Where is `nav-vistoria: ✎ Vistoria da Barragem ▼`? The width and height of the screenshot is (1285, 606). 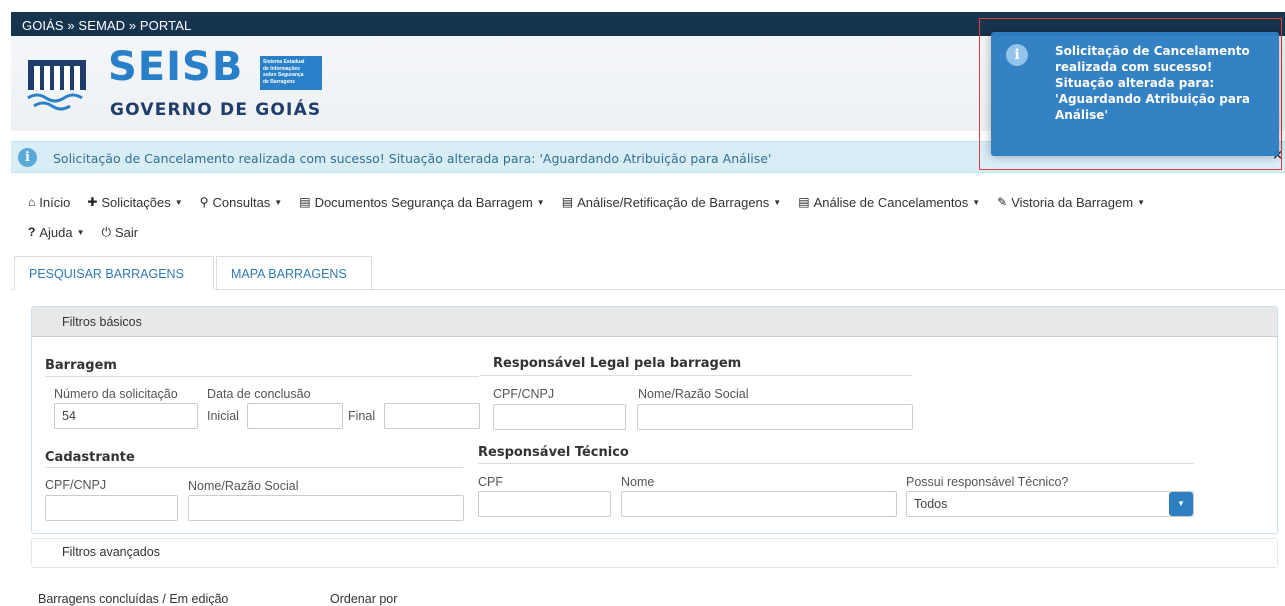 nav-vistoria: ✎ Vistoria da Barragem ▼ is located at coordinates (1071, 202).